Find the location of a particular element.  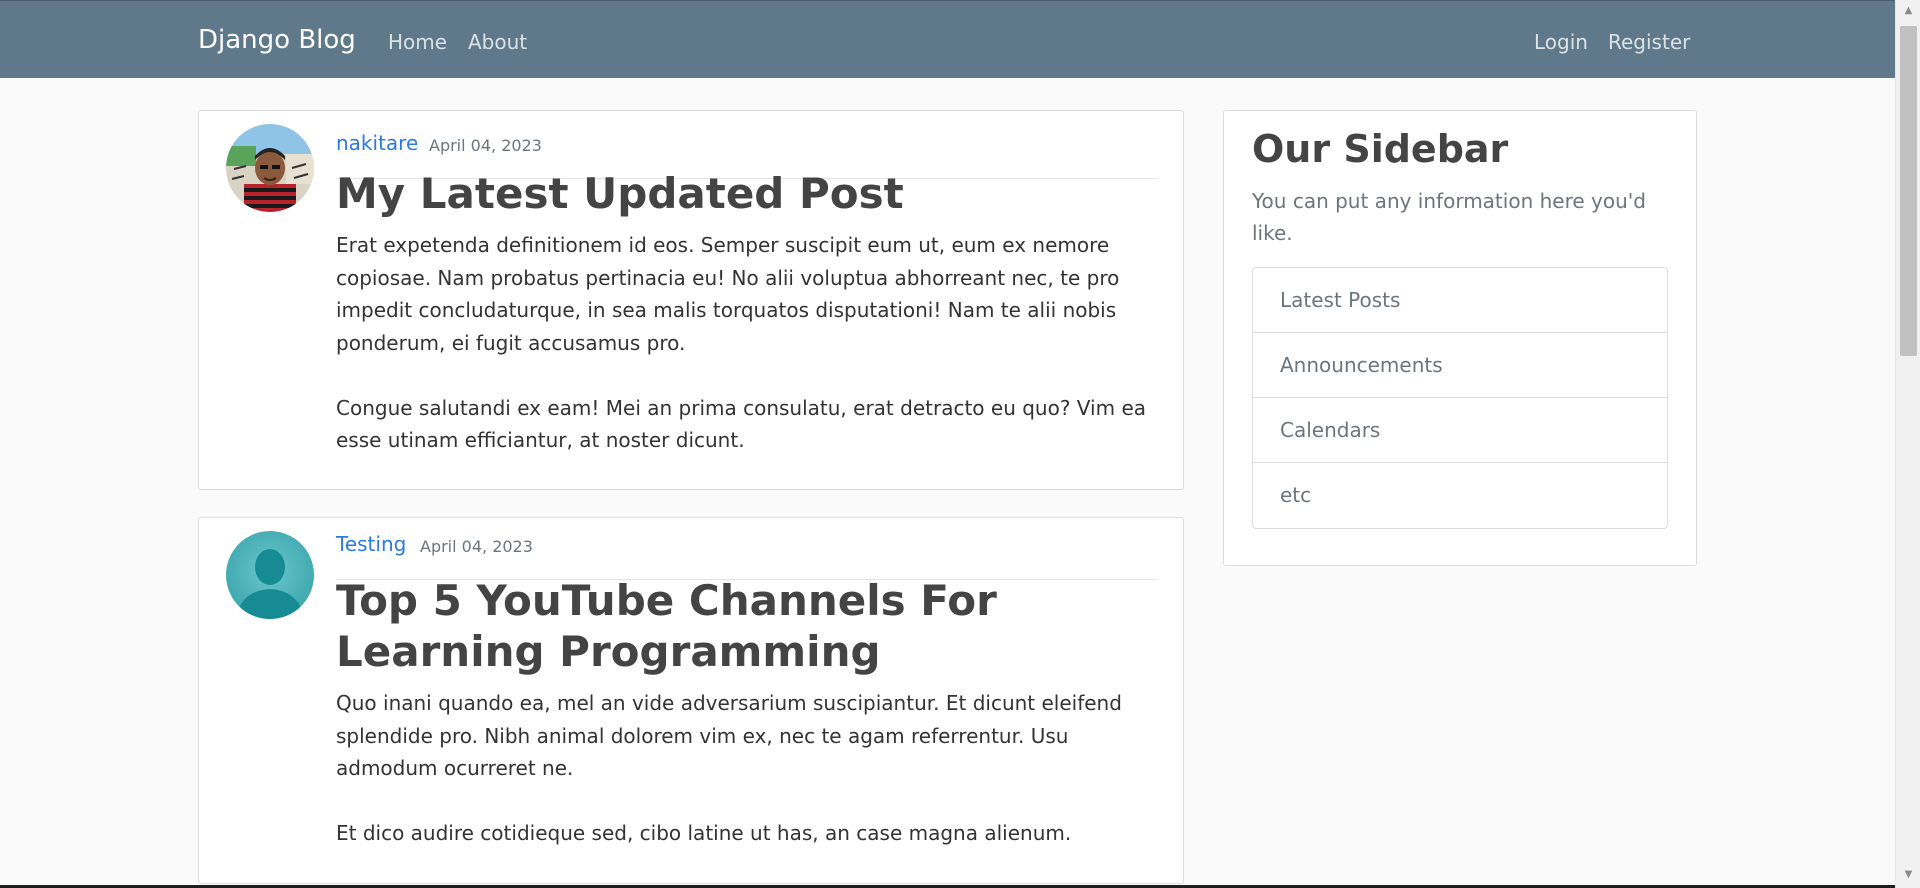

scroll-up-arrow-icon: ▲ is located at coordinates (1908, 11).